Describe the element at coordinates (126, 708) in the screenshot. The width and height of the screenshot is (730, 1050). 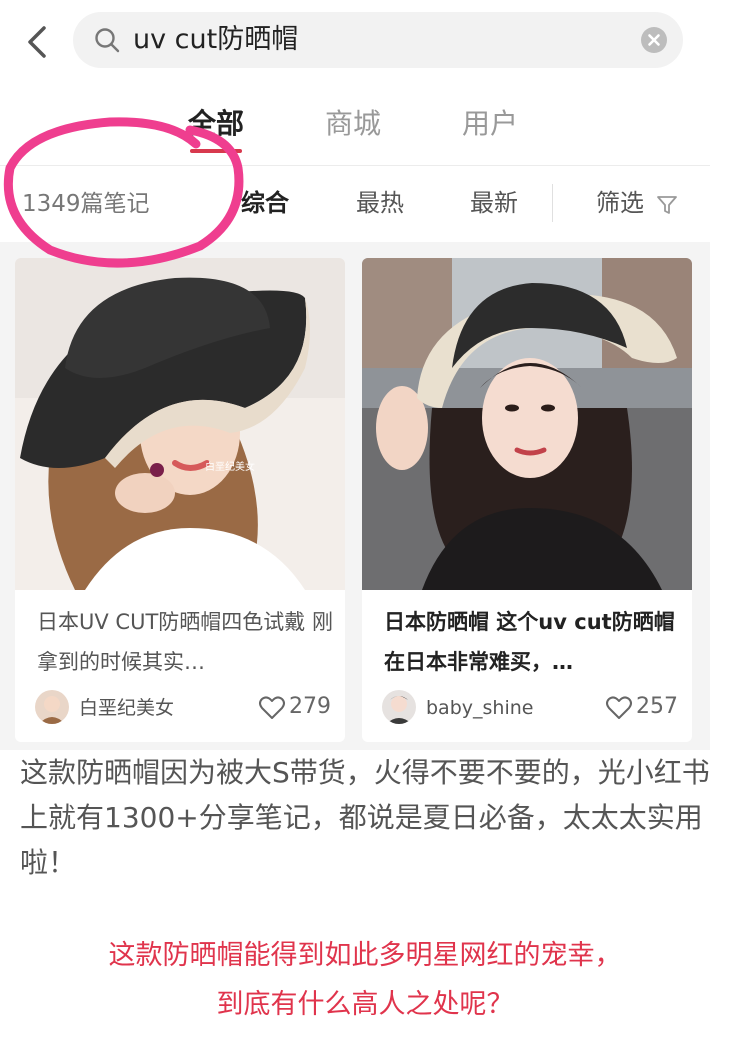
I see `author-name: 白垩纪美女` at that location.